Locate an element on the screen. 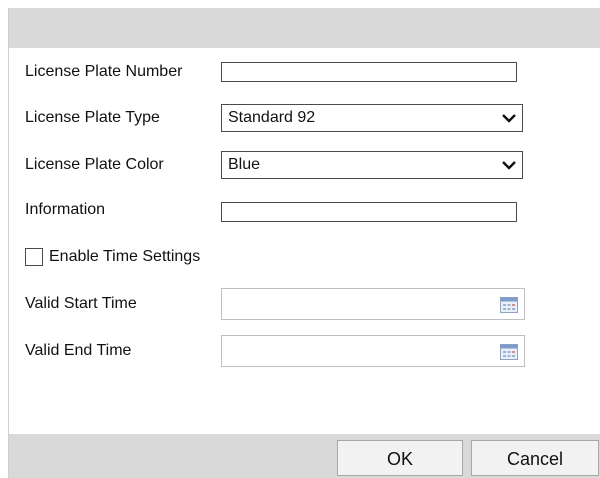 The image size is (600, 478). license-plate-color-row: License Plate Color Blue is located at coordinates (304, 165).